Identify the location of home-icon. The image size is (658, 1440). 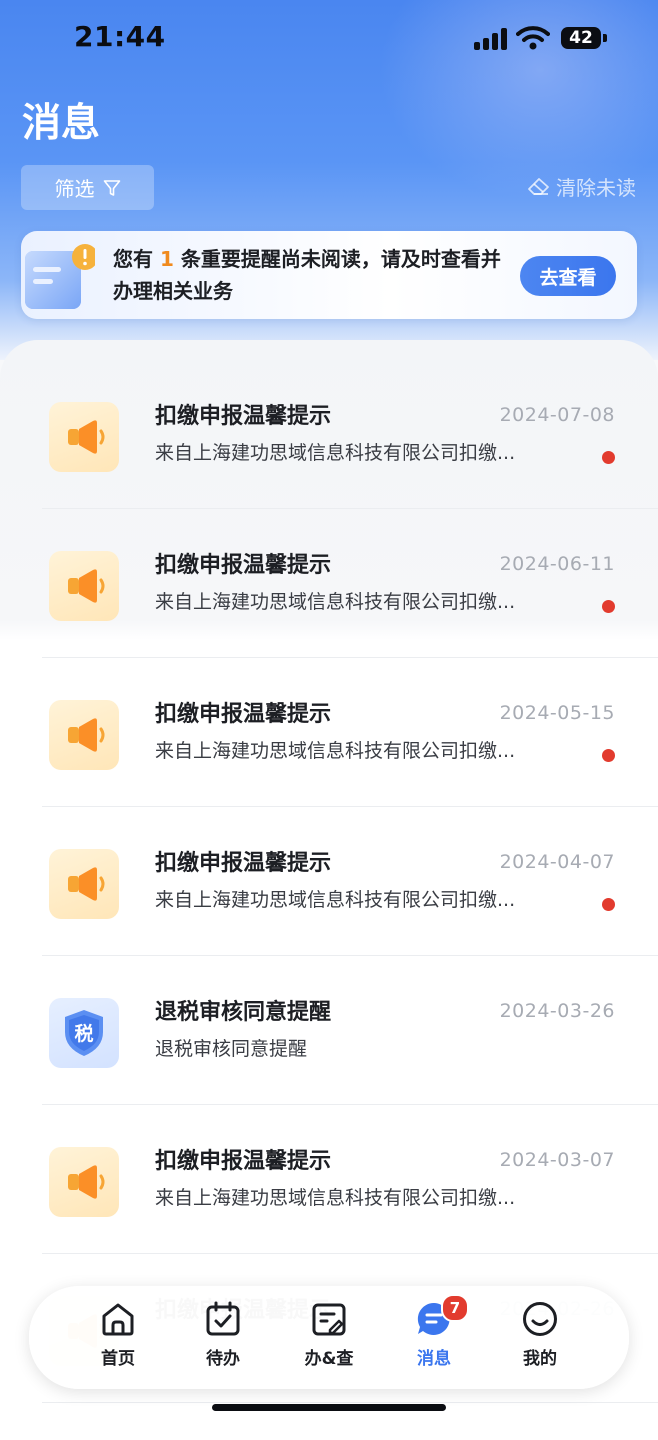
(118, 1319).